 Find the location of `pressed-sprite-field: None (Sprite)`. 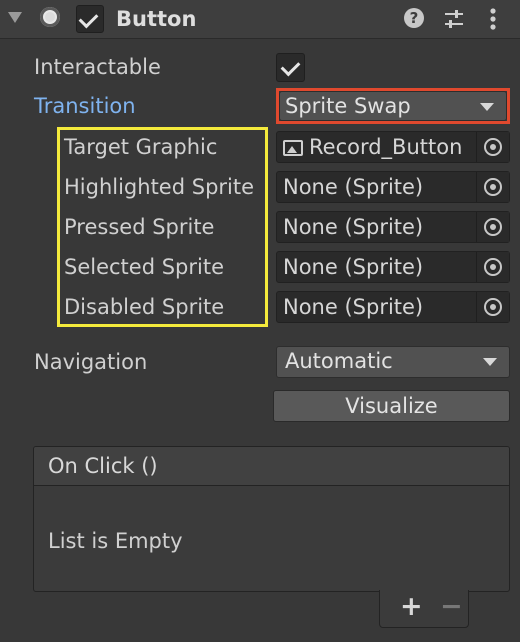

pressed-sprite-field: None (Sprite) is located at coordinates (393, 227).